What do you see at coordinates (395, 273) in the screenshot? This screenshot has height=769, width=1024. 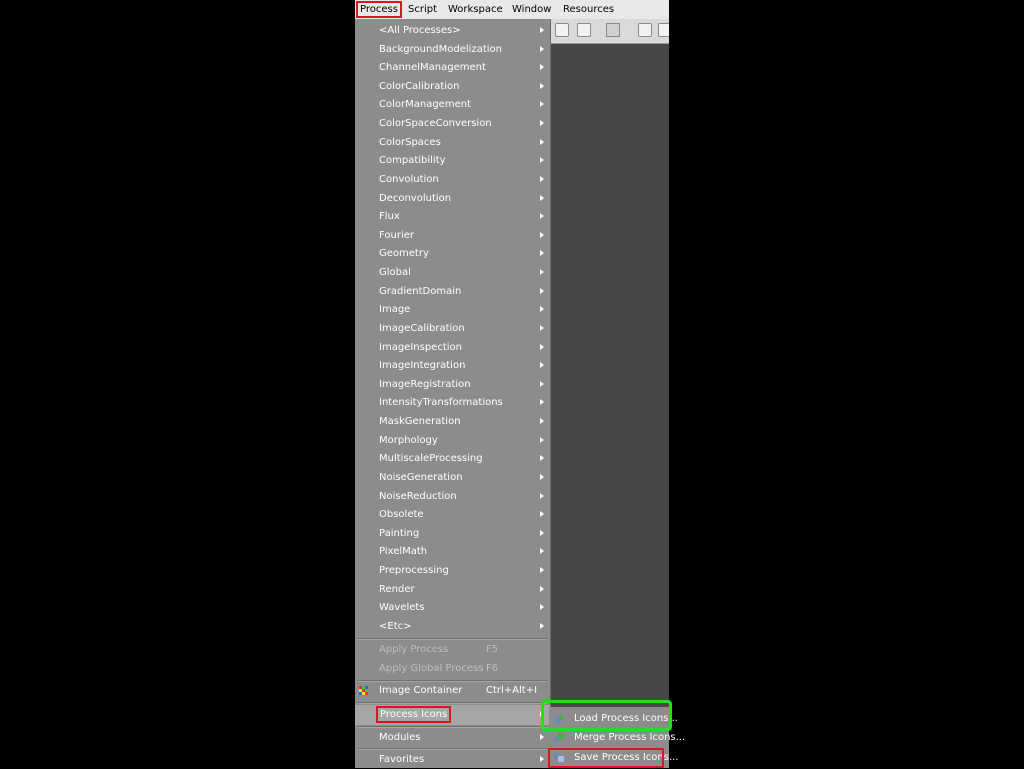 I see `category-label: Global` at bounding box center [395, 273].